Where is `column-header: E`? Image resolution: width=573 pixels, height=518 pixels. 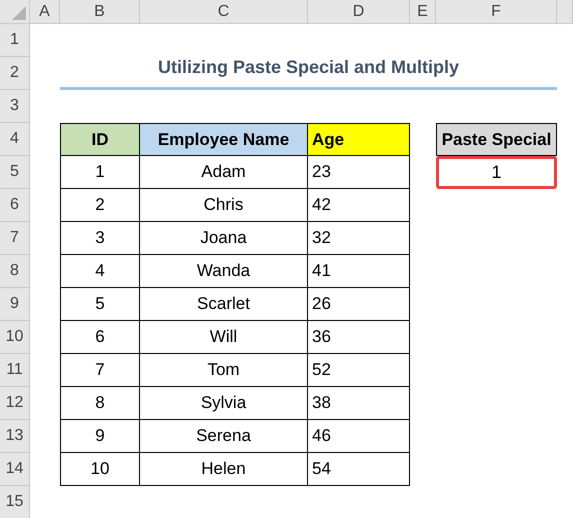
column-header: E is located at coordinates (423, 12).